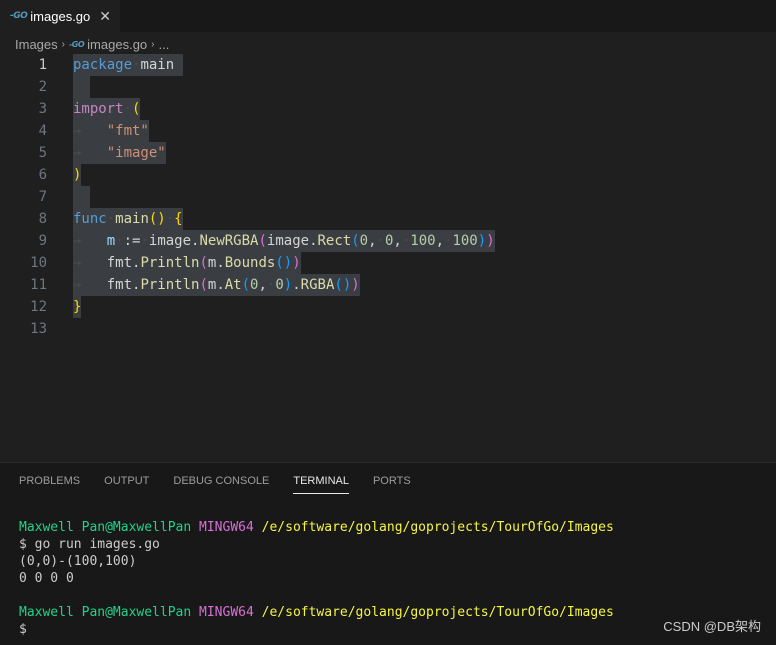 Image resolution: width=776 pixels, height=645 pixels. I want to click on tab-problems: PROBLEMS, so click(49, 484).